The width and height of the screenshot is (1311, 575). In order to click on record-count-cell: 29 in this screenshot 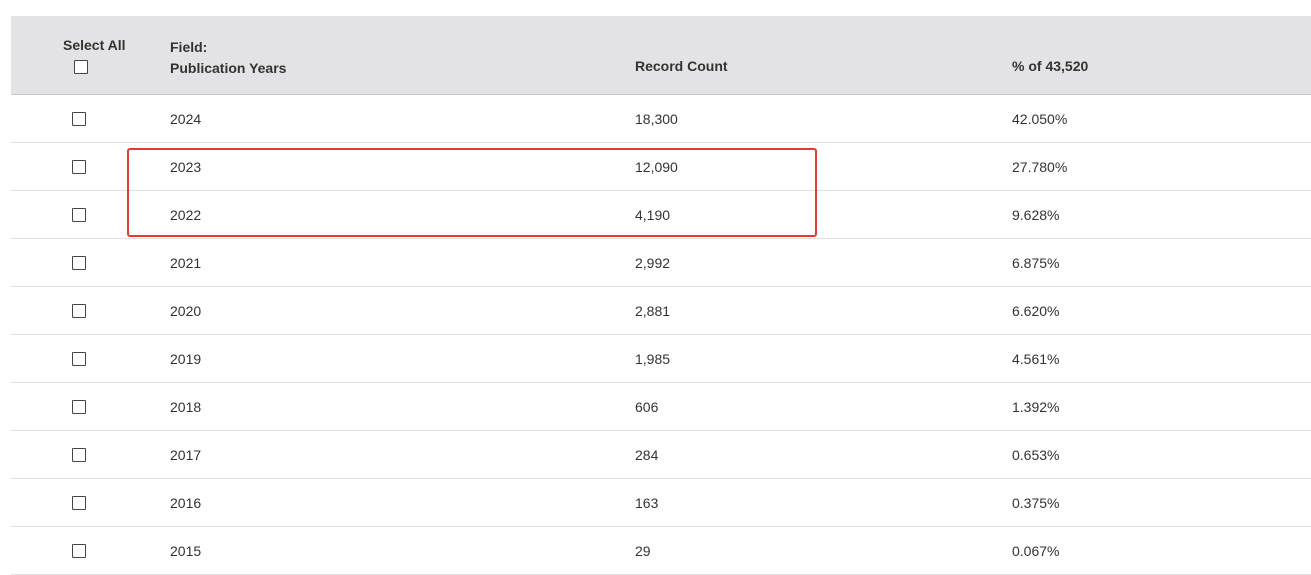, I will do `click(643, 551)`.